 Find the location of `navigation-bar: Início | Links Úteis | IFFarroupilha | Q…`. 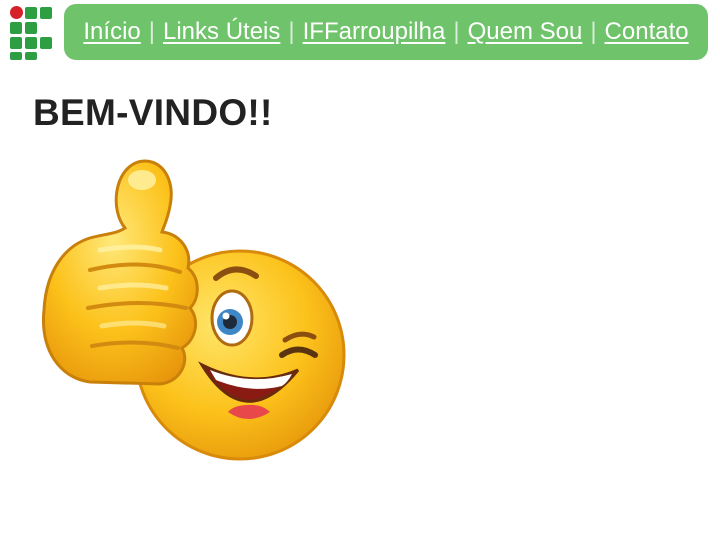

navigation-bar: Início | Links Úteis | IFFarroupilha | Q… is located at coordinates (386, 32).